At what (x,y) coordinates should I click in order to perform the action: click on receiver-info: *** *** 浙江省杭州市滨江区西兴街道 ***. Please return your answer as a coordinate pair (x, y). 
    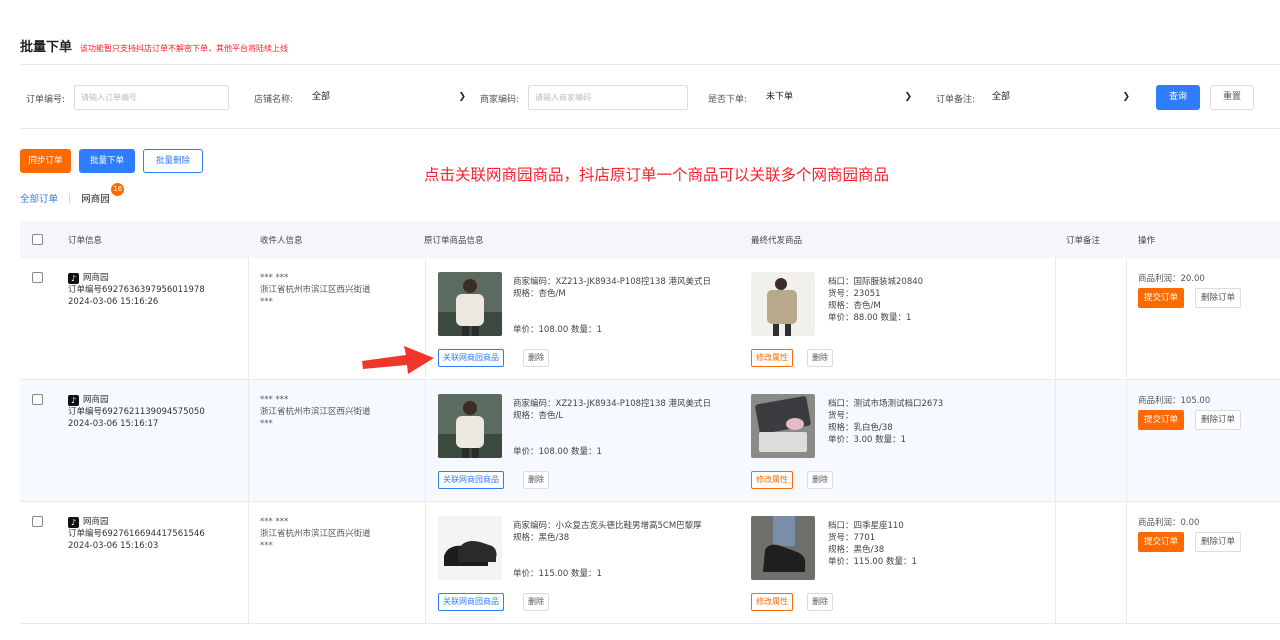
    Looking at the image, I should click on (315, 290).